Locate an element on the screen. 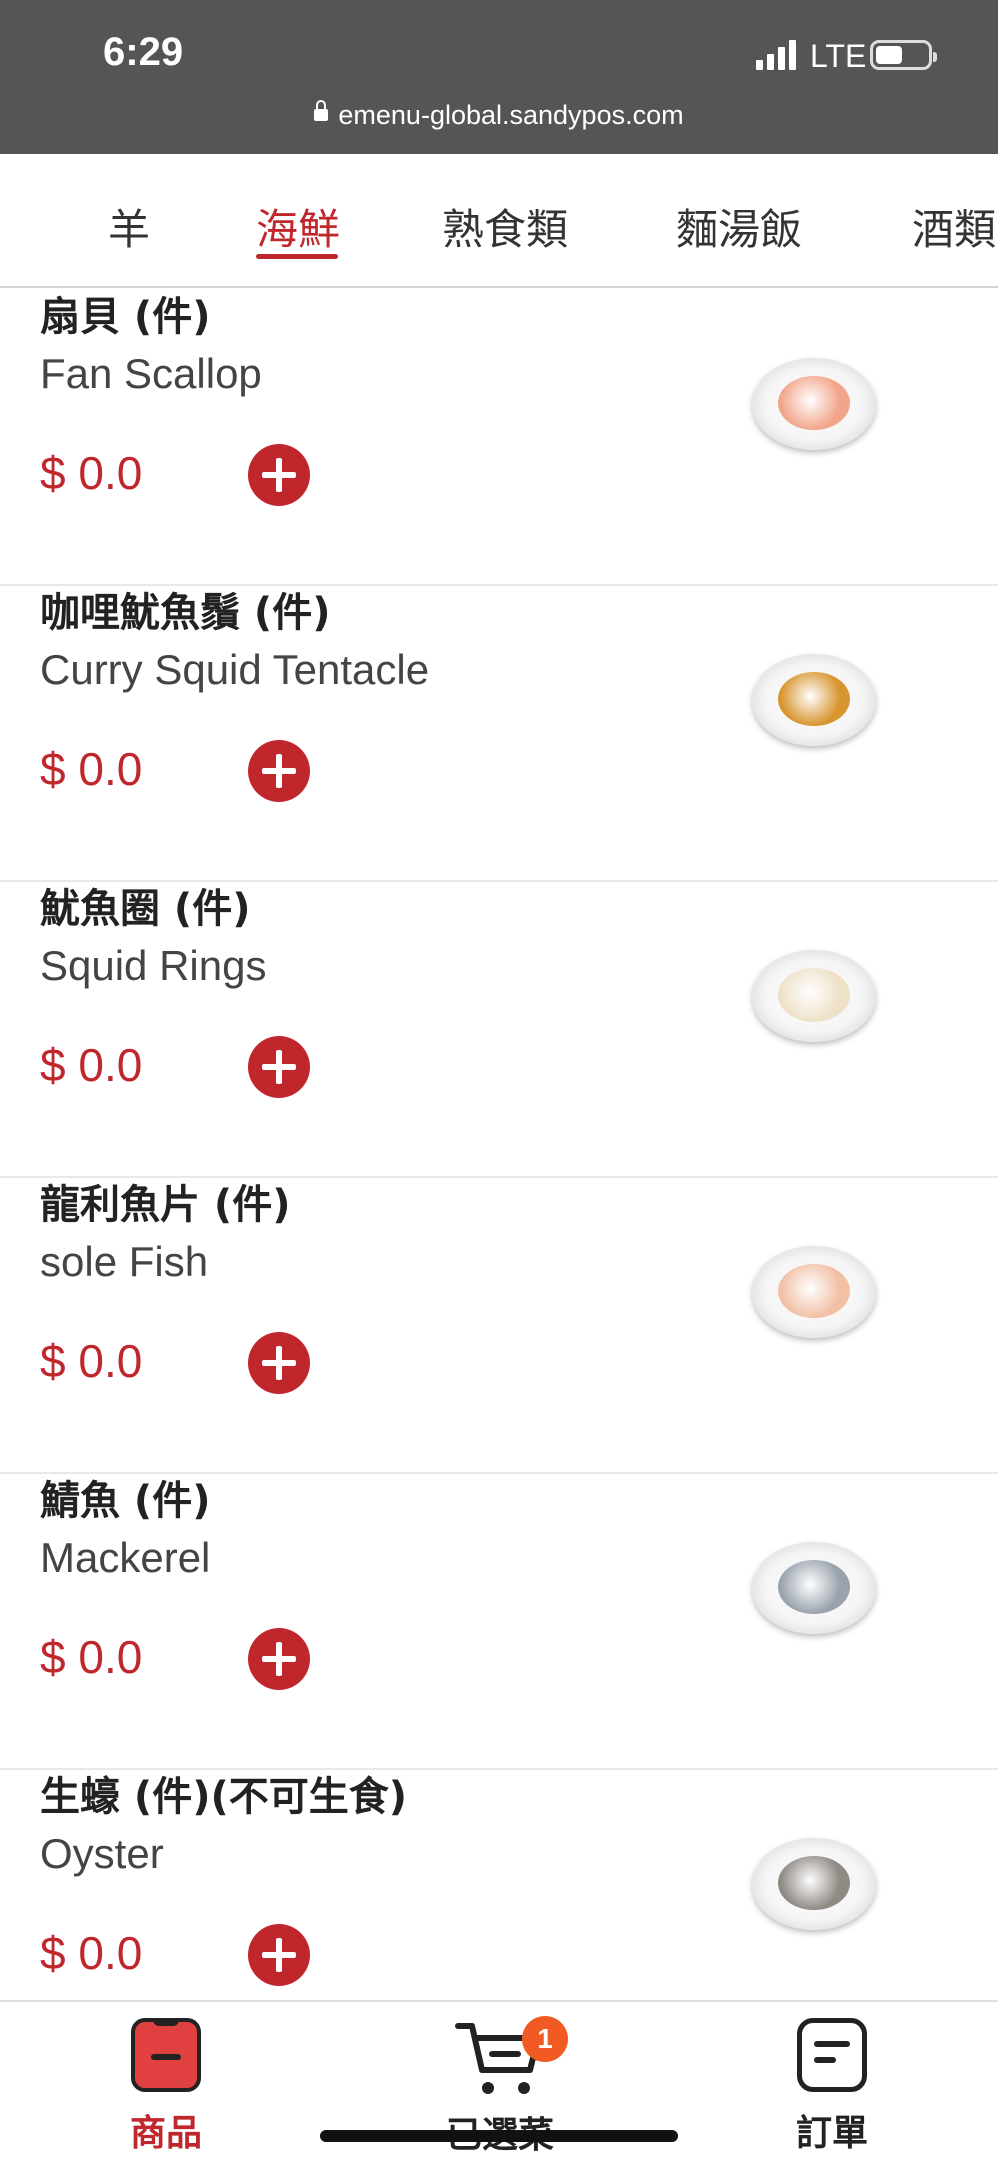 This screenshot has width=998, height=2162. status-time: 6:29 is located at coordinates (143, 52).